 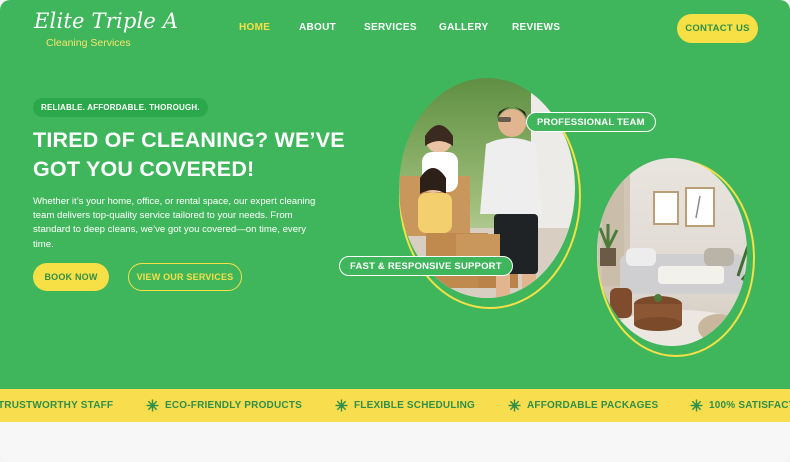 What do you see at coordinates (254, 27) in the screenshot?
I see `nav-home: HOME` at bounding box center [254, 27].